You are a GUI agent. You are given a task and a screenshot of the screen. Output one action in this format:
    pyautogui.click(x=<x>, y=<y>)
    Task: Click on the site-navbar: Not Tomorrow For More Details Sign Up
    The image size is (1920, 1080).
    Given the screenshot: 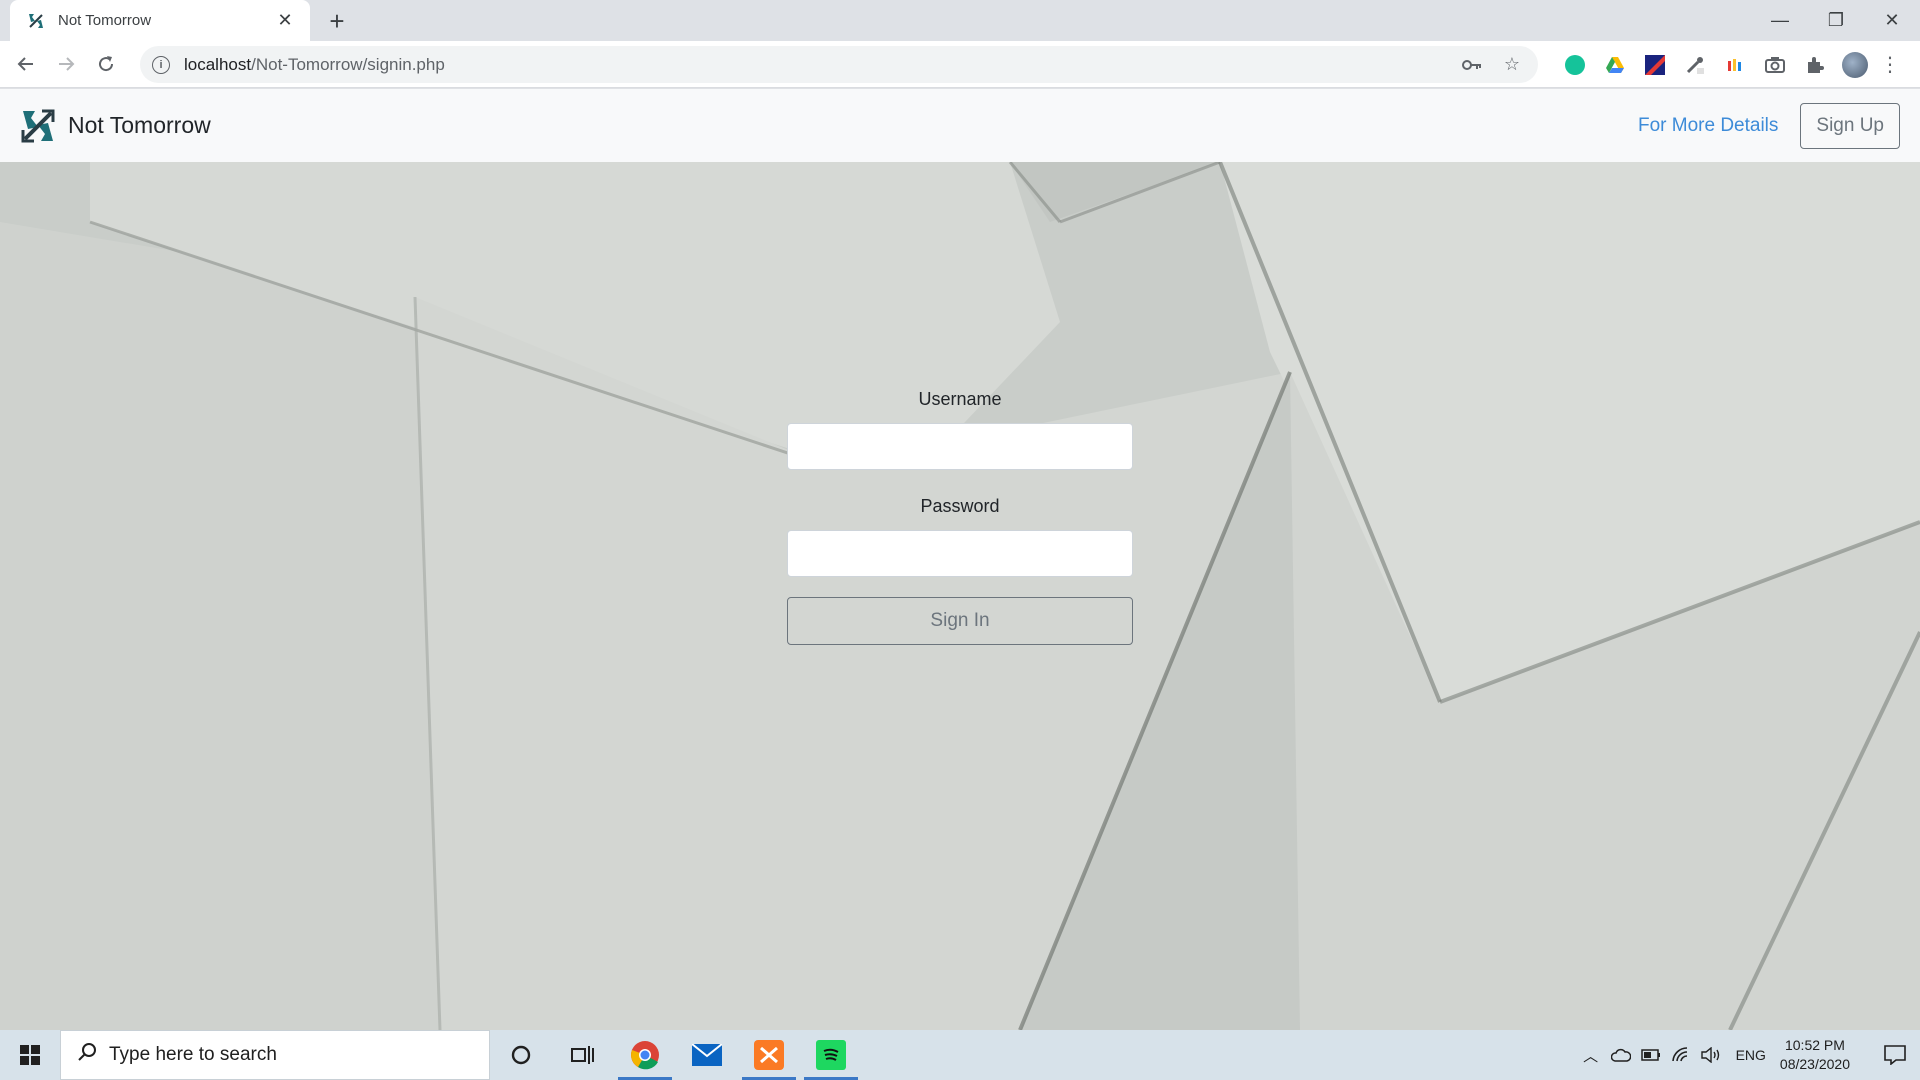 What is the action you would take?
    pyautogui.click(x=960, y=125)
    